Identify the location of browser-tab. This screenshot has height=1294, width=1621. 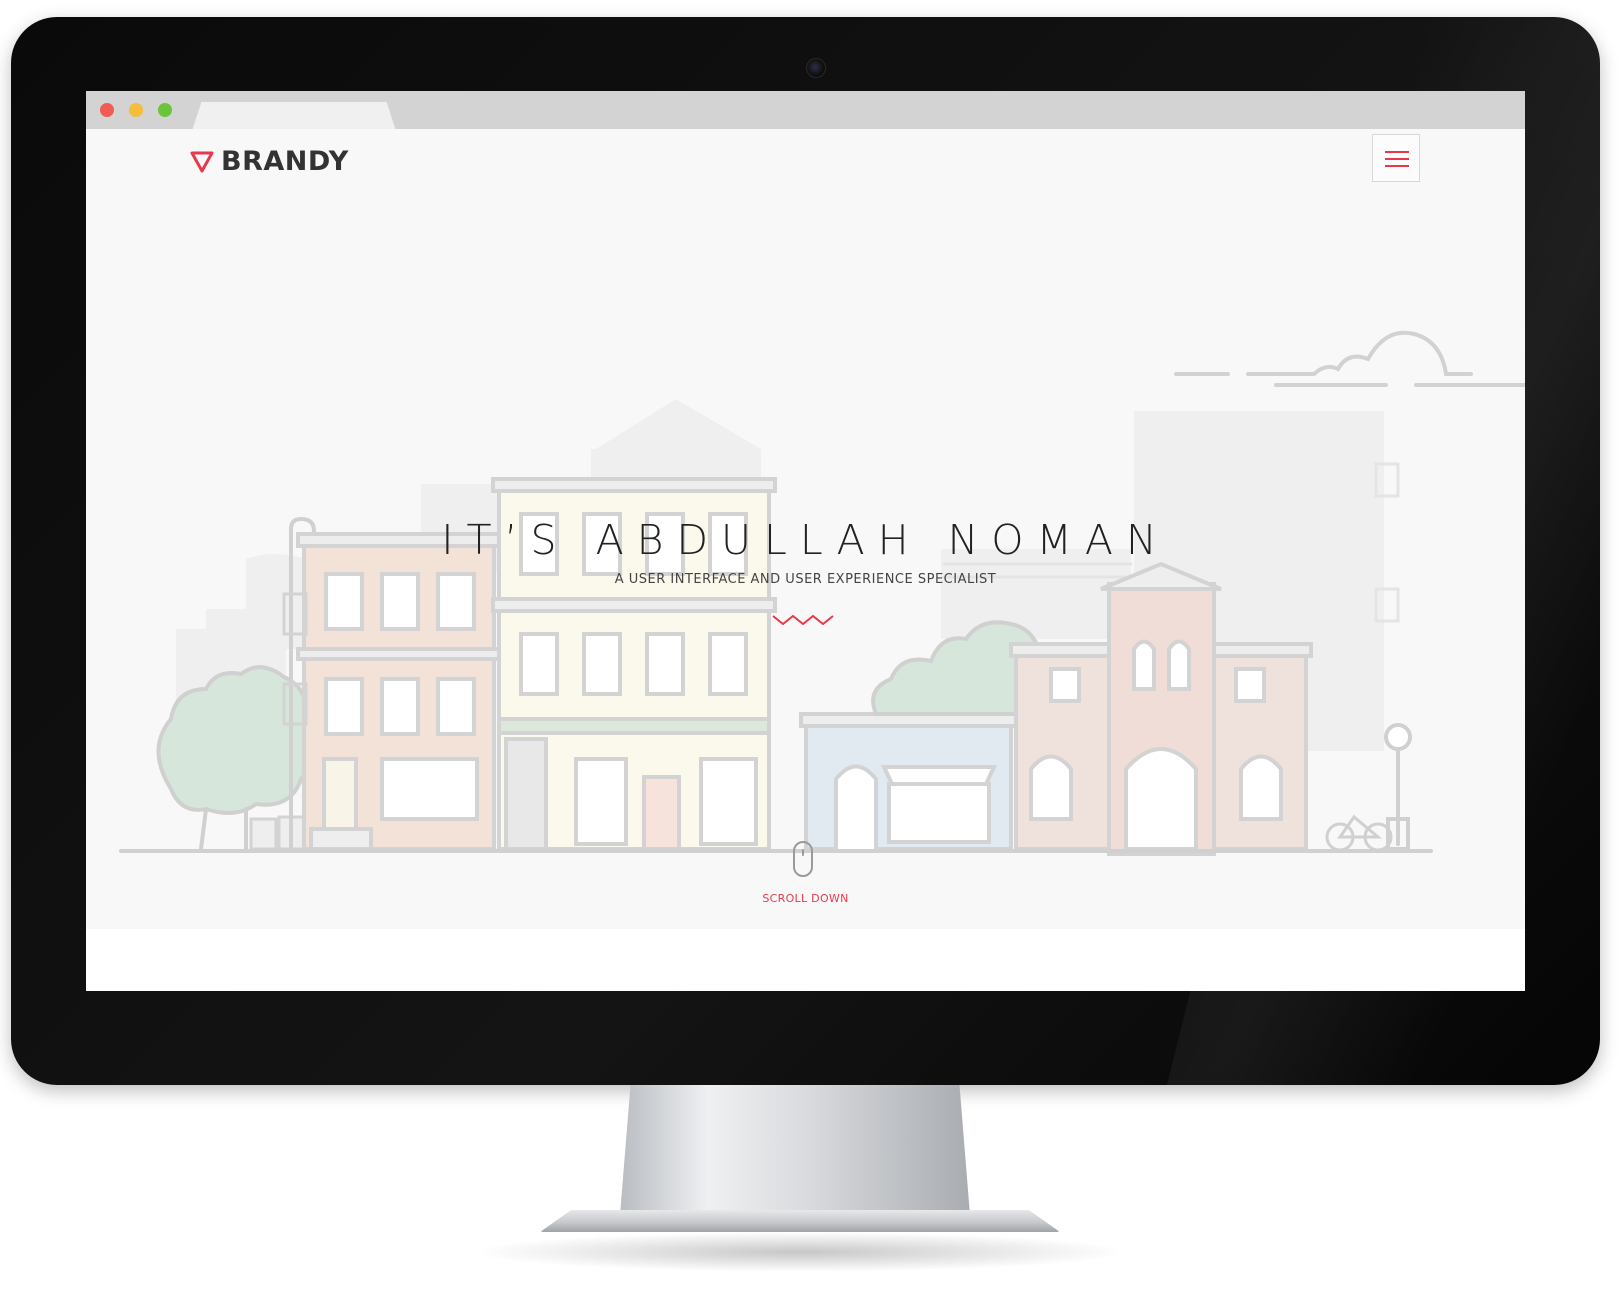
(294, 115).